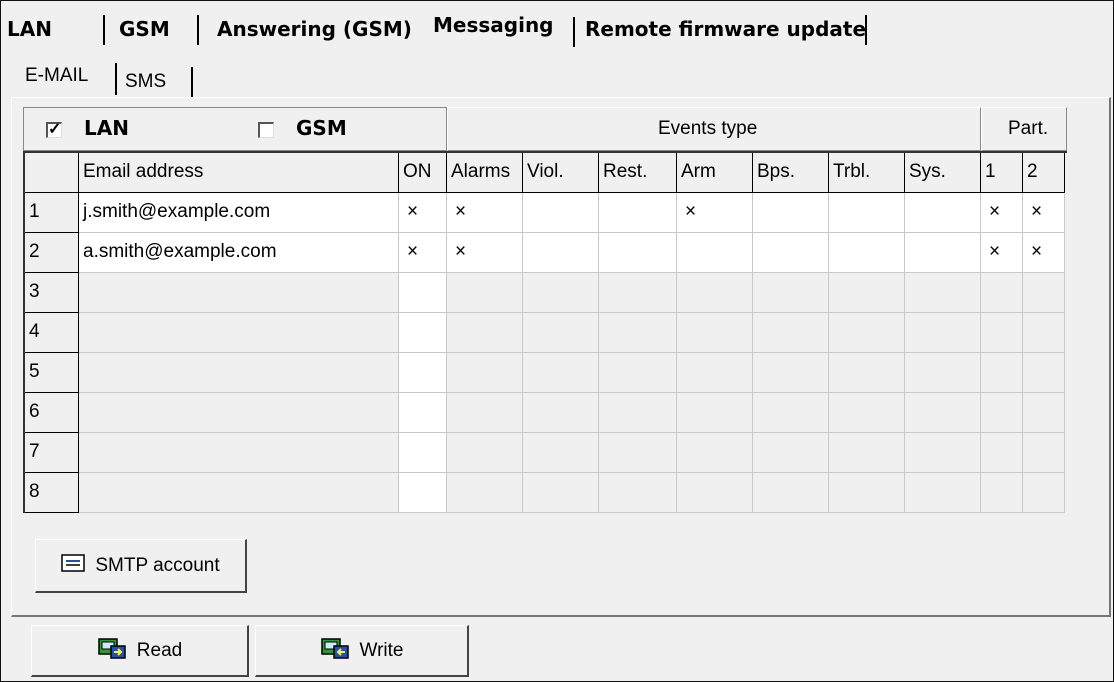 This screenshot has width=1114, height=682. Describe the element at coordinates (362, 651) in the screenshot. I see `write-button: Write` at that location.